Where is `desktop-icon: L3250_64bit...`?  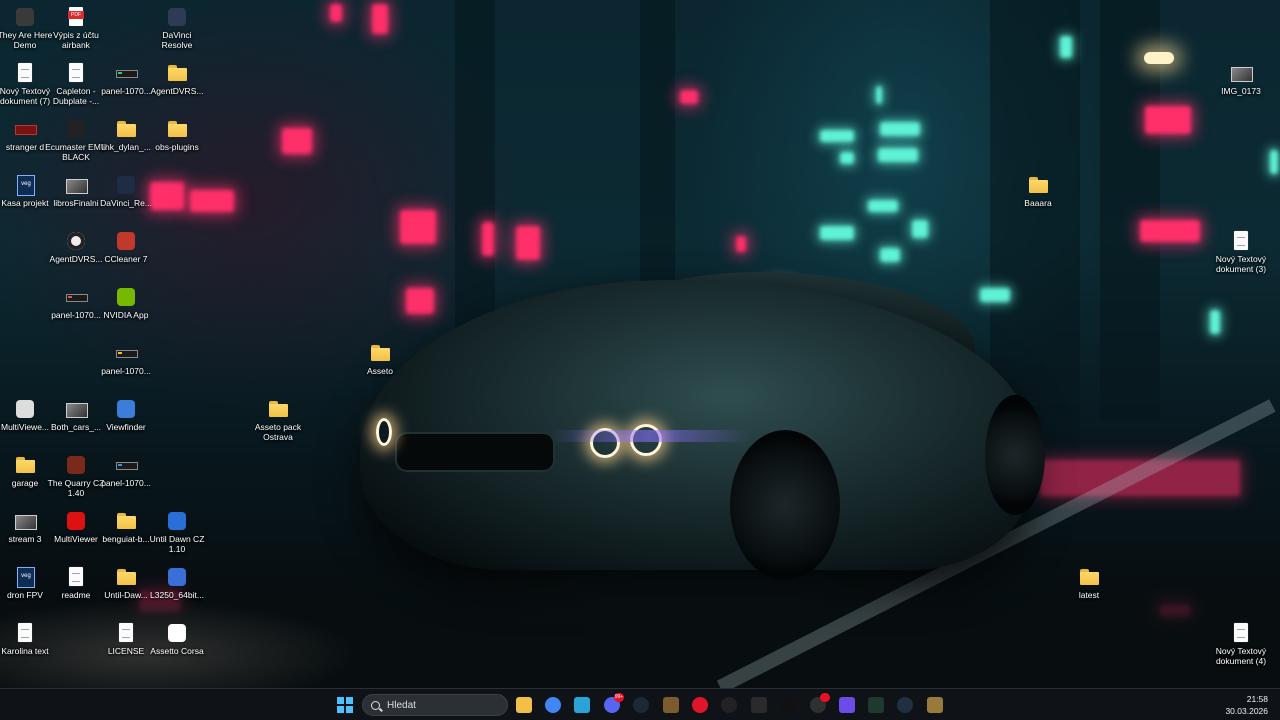
desktop-icon: L3250_64bit... is located at coordinates (177, 583).